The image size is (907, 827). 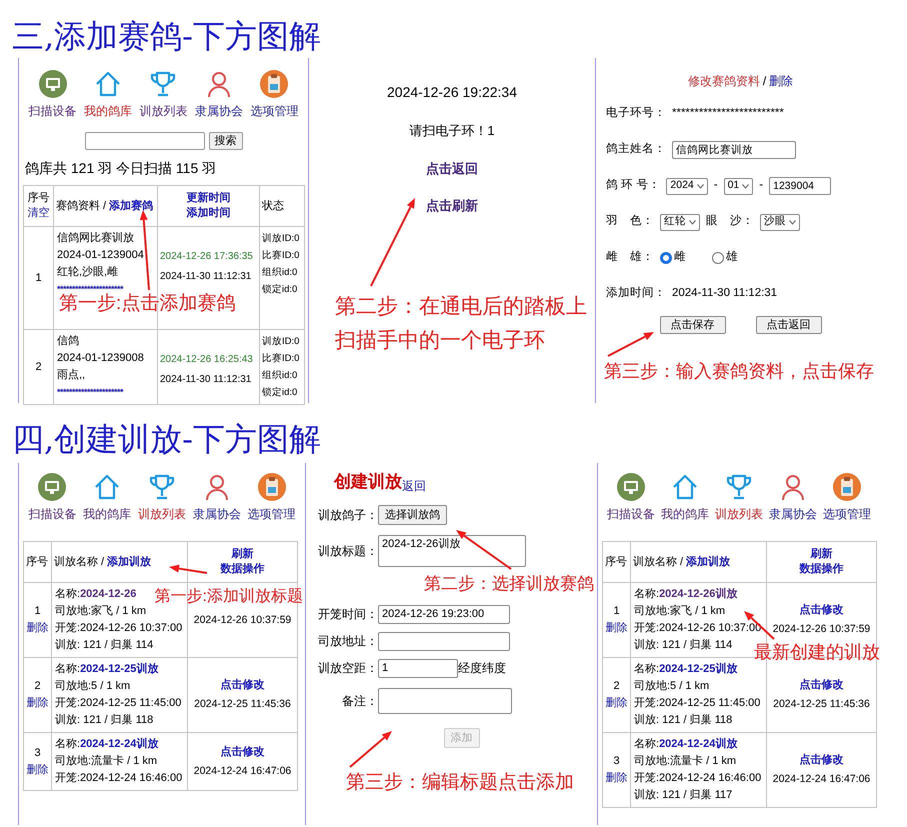 What do you see at coordinates (39, 213) in the screenshot?
I see `header-link: 清空` at bounding box center [39, 213].